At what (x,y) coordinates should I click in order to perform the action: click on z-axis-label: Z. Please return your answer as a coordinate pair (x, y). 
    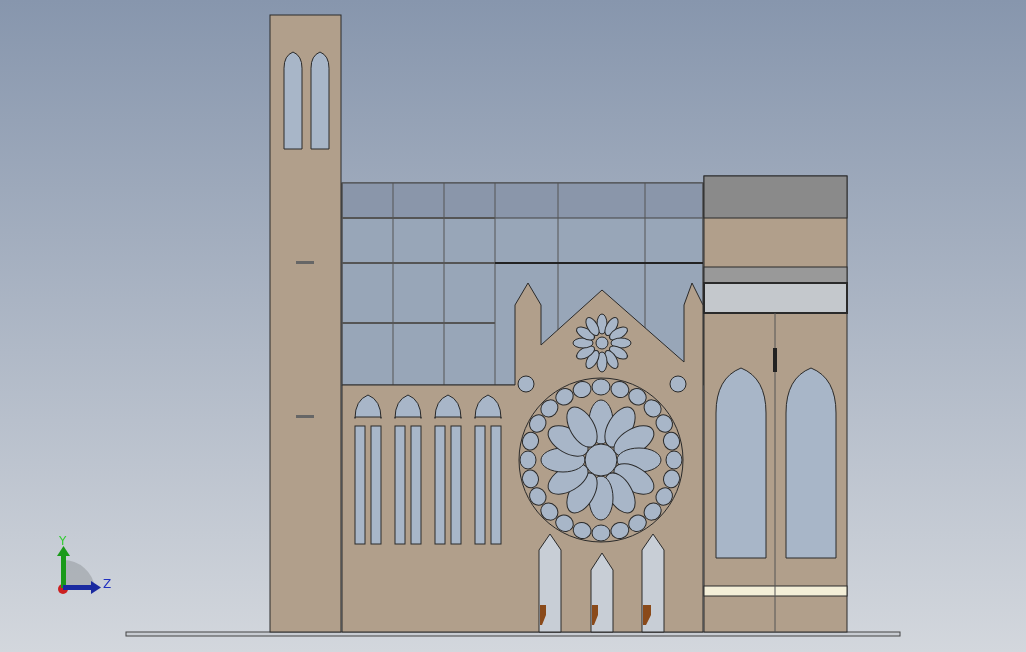
    Looking at the image, I should click on (107, 584).